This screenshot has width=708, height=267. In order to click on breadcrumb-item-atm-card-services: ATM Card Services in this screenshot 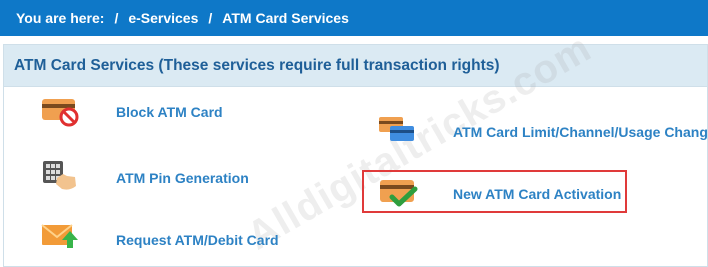, I will do `click(285, 18)`.